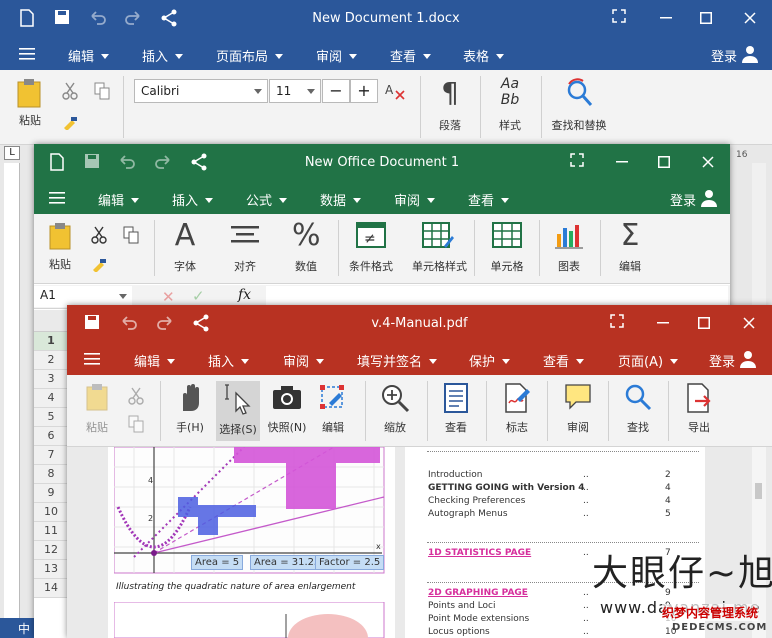 The height and width of the screenshot is (638, 772). Describe the element at coordinates (340, 199) in the screenshot. I see `menu-data: 数据` at that location.